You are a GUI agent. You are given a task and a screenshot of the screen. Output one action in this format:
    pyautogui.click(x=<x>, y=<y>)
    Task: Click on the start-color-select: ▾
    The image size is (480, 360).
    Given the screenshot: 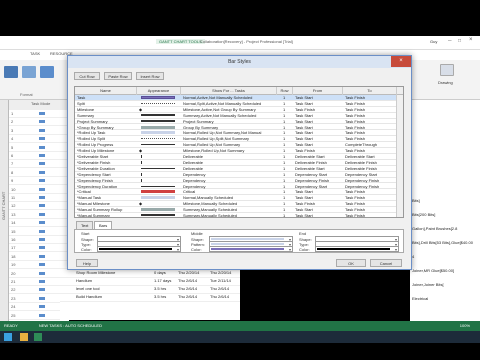 What is the action you would take?
    pyautogui.click(x=139, y=249)
    